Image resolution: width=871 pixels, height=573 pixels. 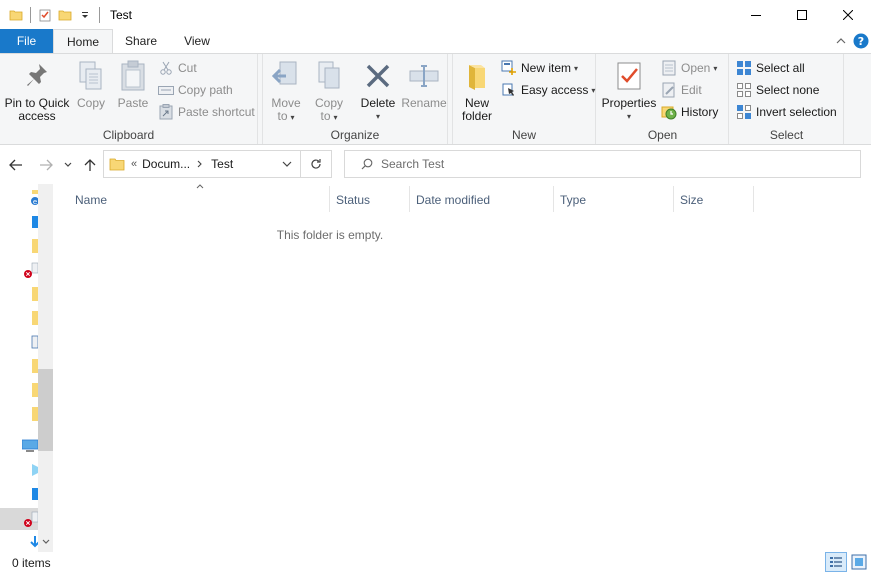 I want to click on open-button: Open ▾, so click(x=689, y=68).